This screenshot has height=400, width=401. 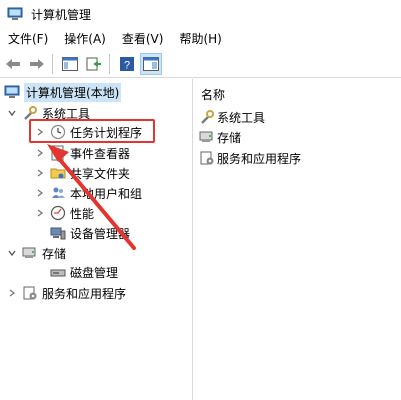 What do you see at coordinates (84, 293) in the screenshot?
I see `tree-item-label: 服务和应用程序` at bounding box center [84, 293].